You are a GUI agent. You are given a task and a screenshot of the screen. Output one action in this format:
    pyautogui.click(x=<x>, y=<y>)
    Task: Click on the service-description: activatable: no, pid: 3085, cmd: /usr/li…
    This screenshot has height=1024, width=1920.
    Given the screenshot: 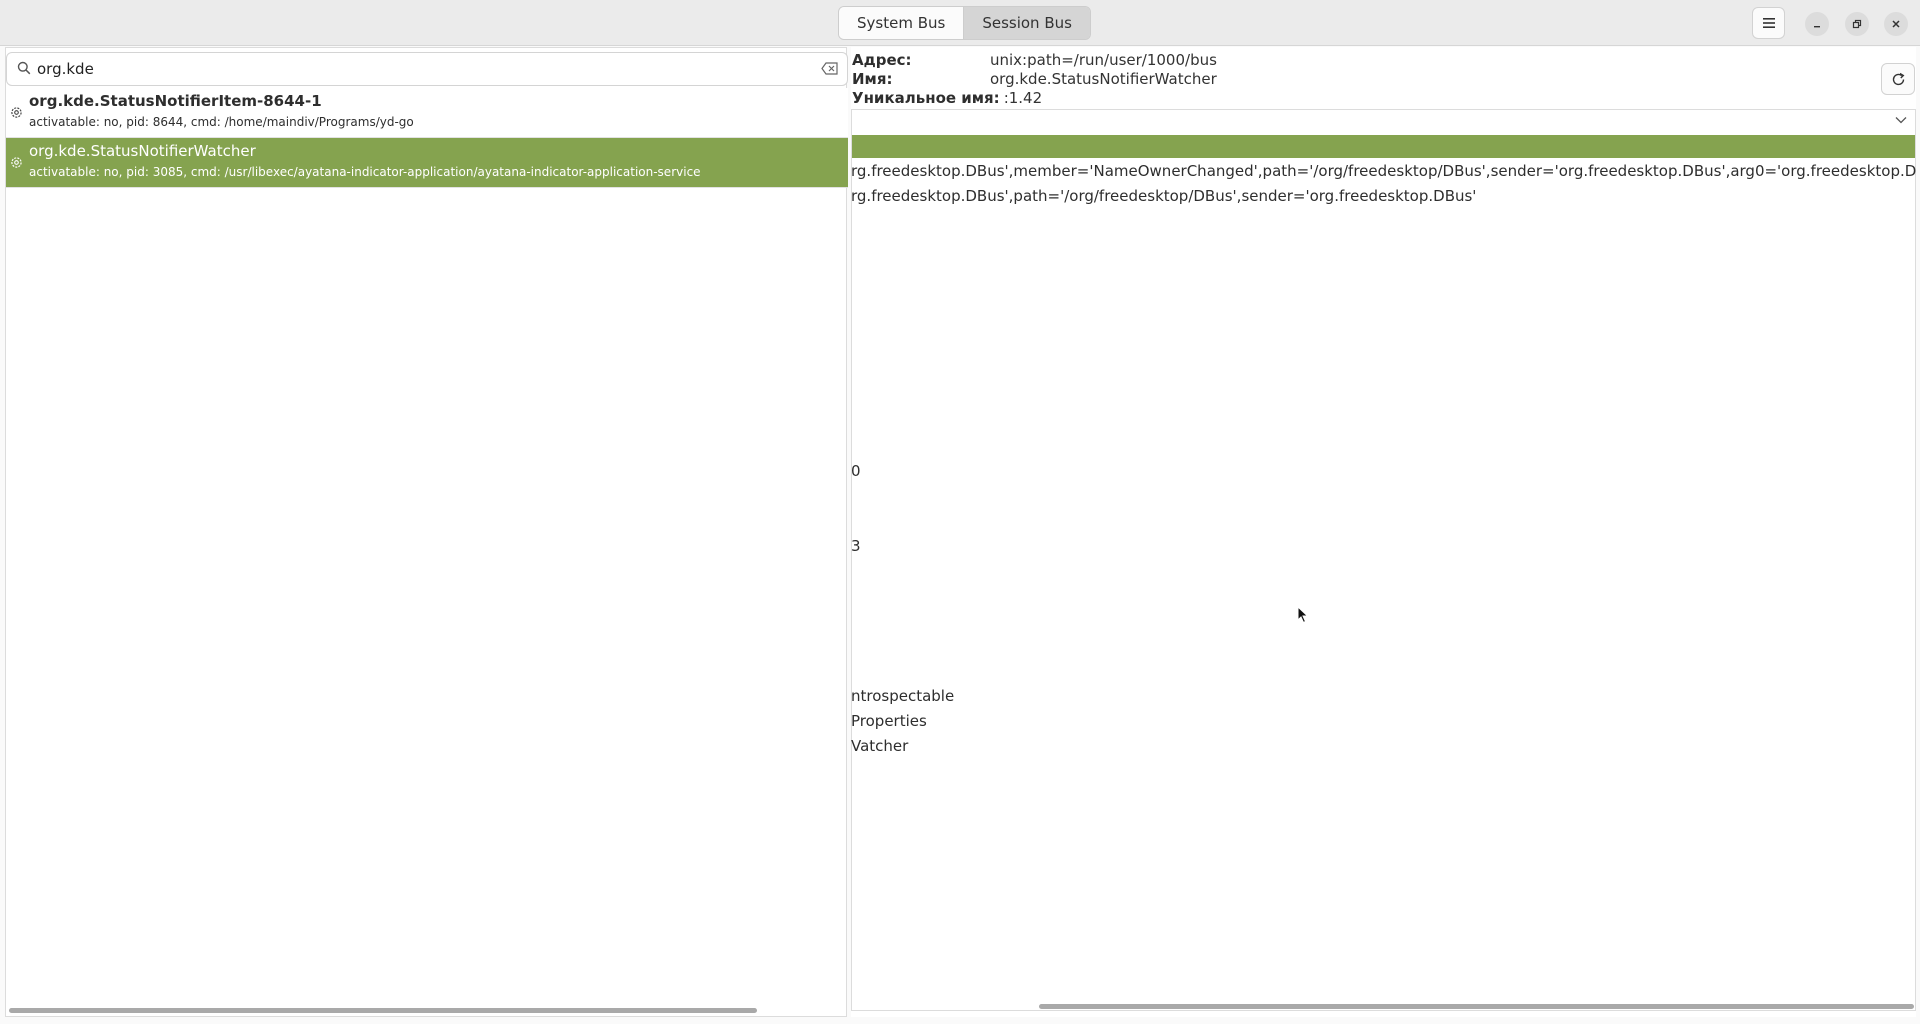 What is the action you would take?
    pyautogui.click(x=365, y=172)
    